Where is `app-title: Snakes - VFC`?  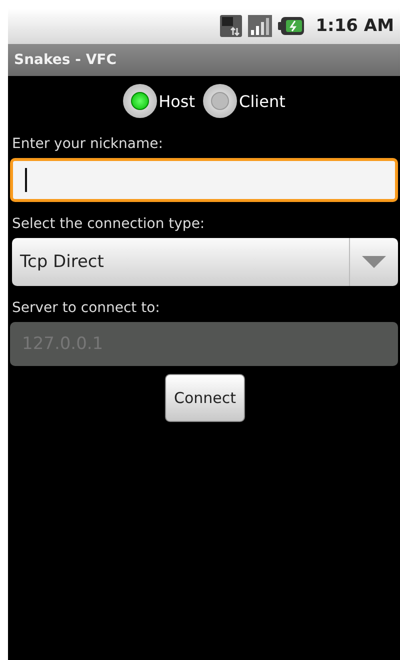
app-title: Snakes - VFC is located at coordinates (204, 60).